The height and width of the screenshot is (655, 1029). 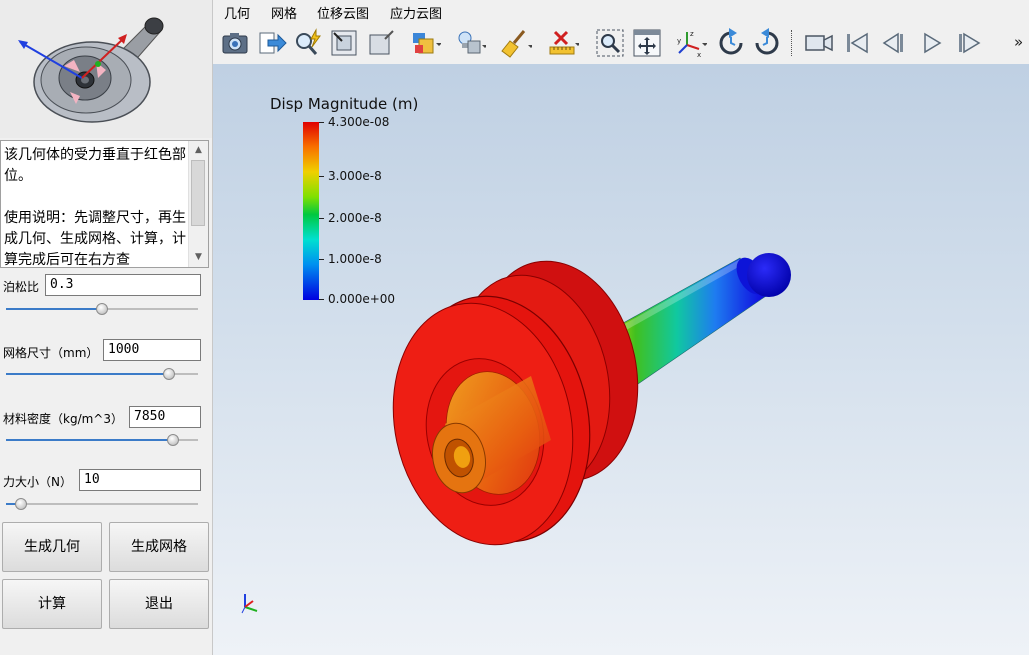 What do you see at coordinates (969, 43) in the screenshot?
I see `next-frame-icon` at bounding box center [969, 43].